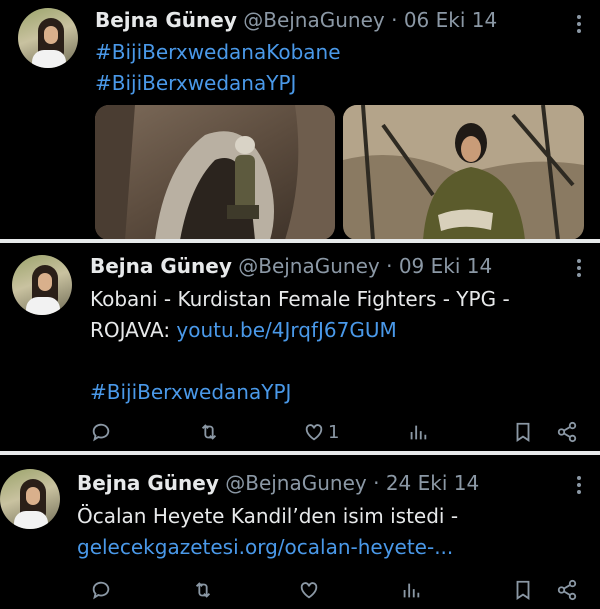  Describe the element at coordinates (445, 266) in the screenshot. I see `tweet-date: 09 Eki 14` at that location.